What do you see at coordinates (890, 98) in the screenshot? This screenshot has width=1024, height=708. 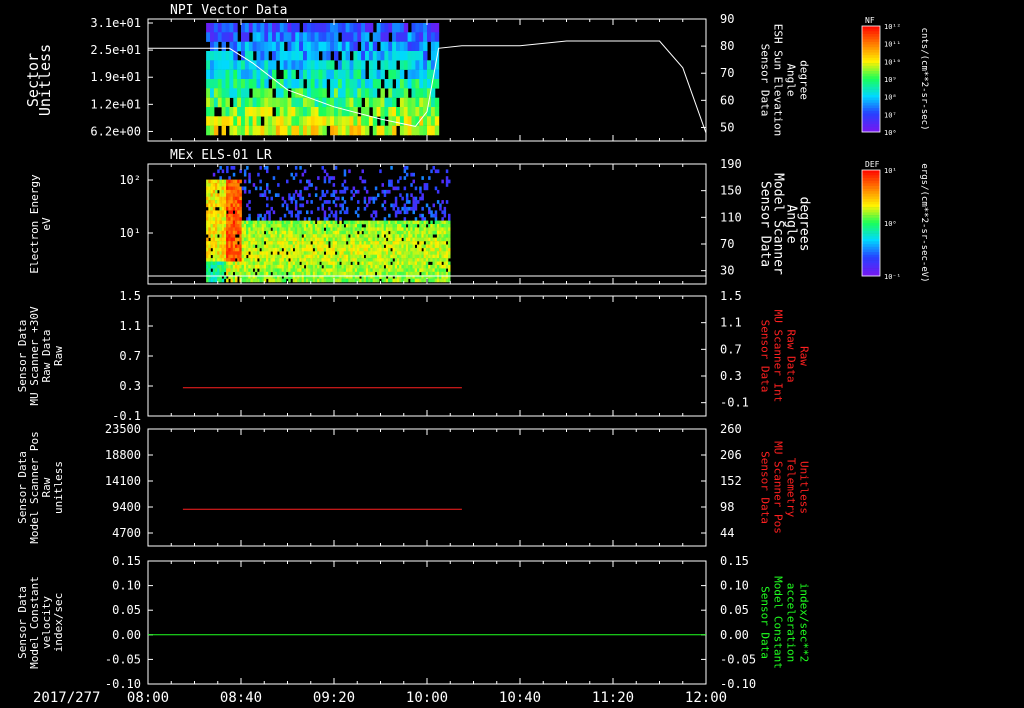 I see `colorbar-tick-label: 10⁸` at bounding box center [890, 98].